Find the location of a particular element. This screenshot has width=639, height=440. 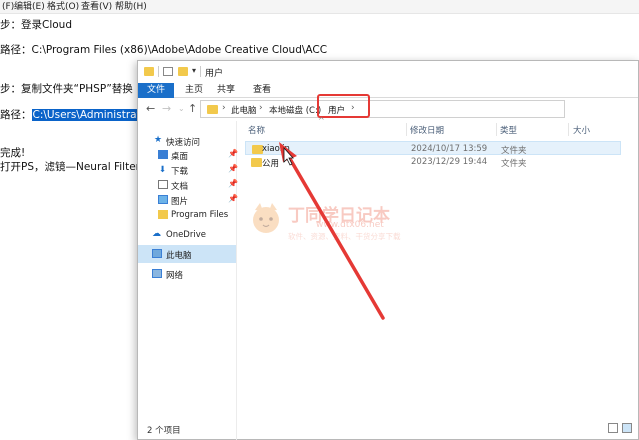

list-item: xiaolin 2024/10/17 13:59 文件夹 is located at coordinates (433, 148).